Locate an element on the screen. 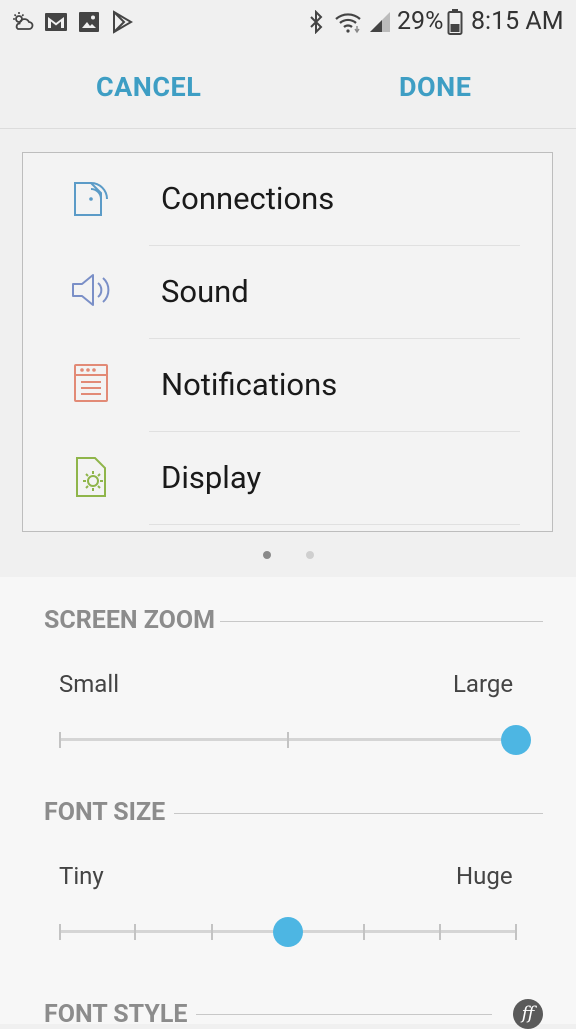 Image resolution: width=576 pixels, height=1029 pixels. menu-item-label: Connections is located at coordinates (248, 198).